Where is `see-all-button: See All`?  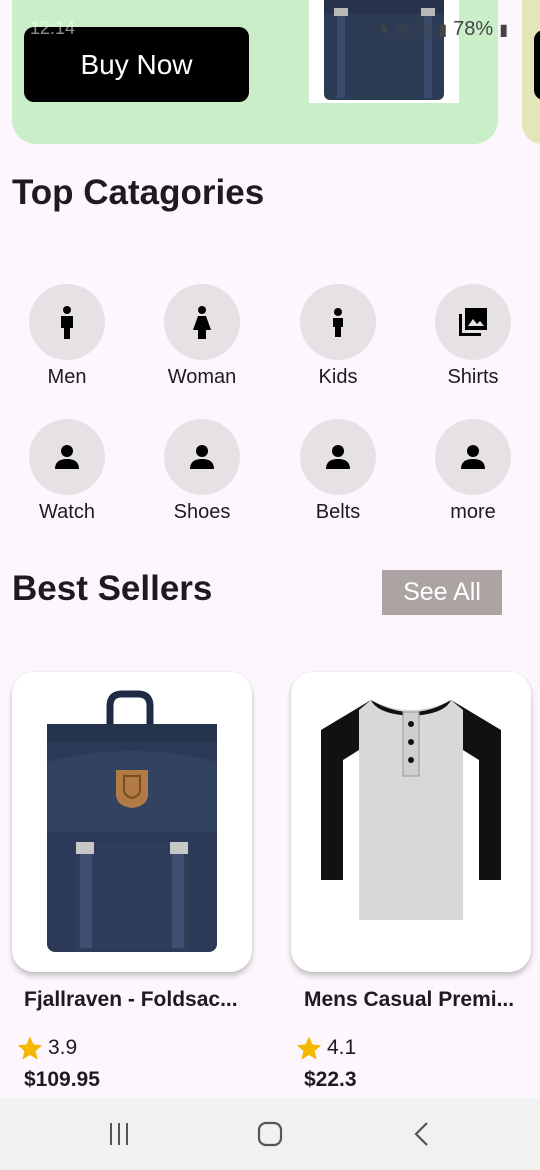 see-all-button: See All is located at coordinates (442, 592).